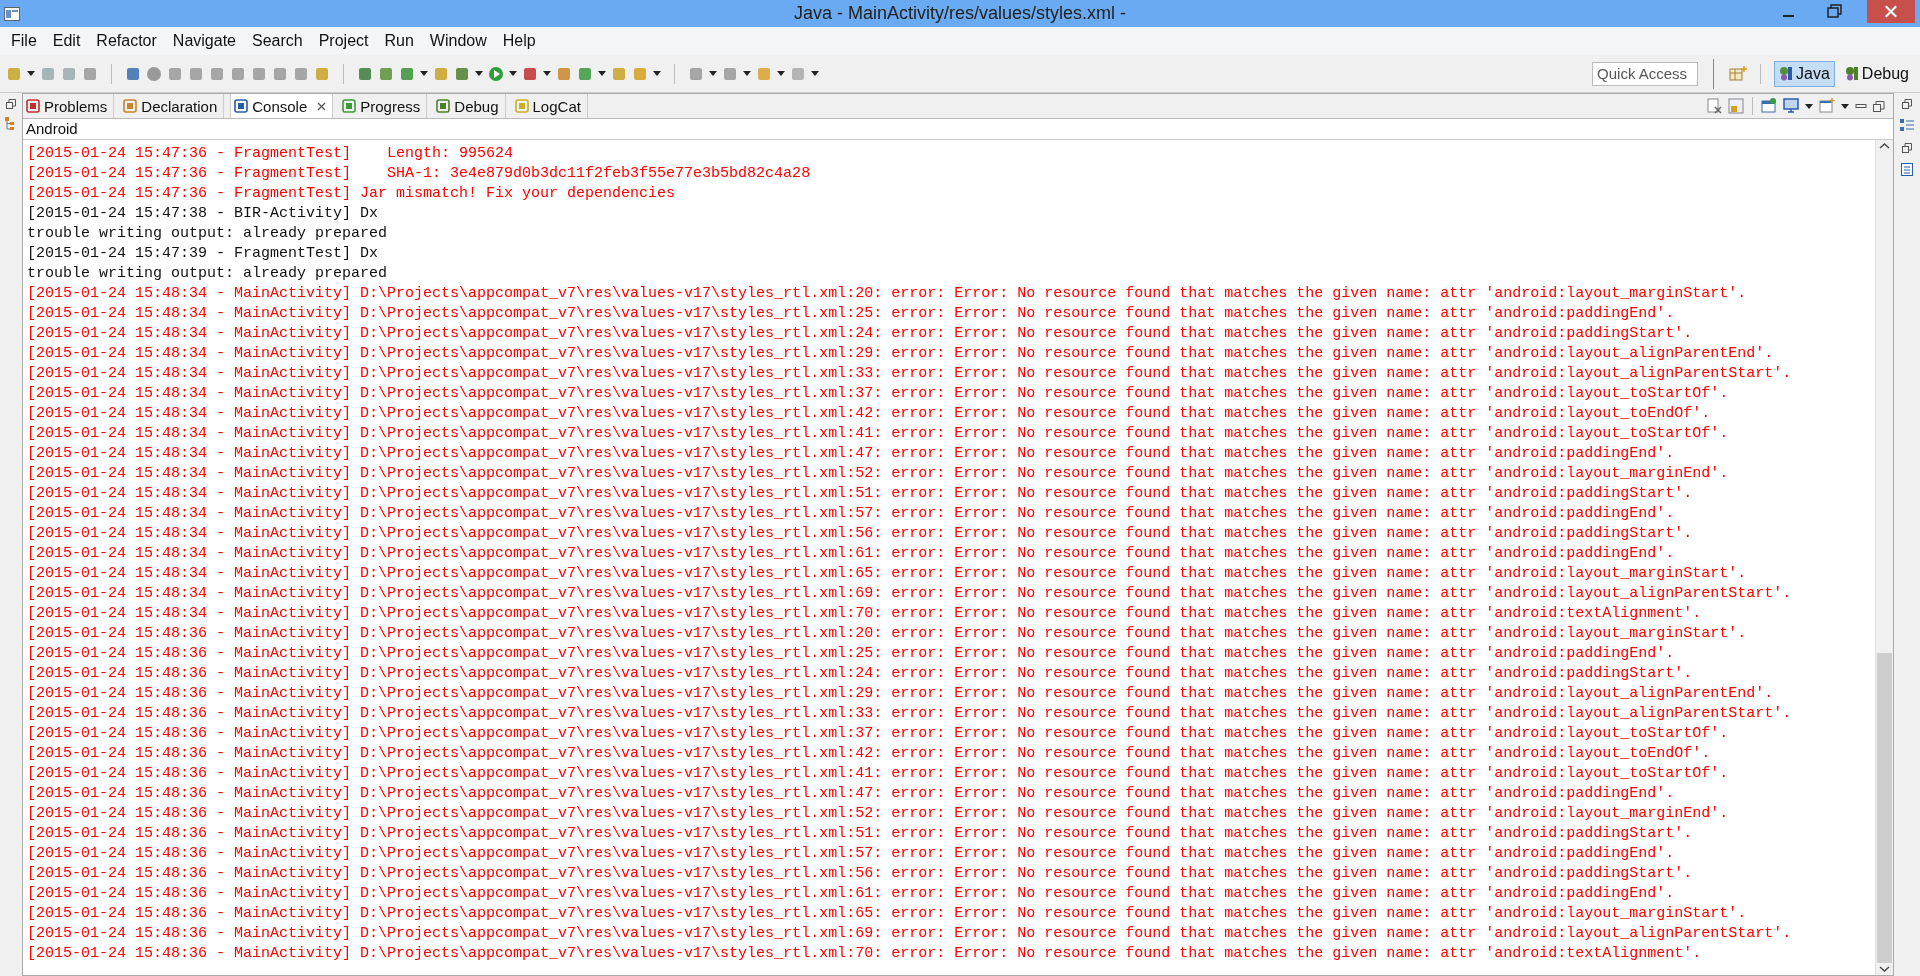 This screenshot has height=976, width=1920. What do you see at coordinates (851, 514) in the screenshot?
I see `console-line: [2015-01-24 15:48:34 - MainActivity] D:\Projects\appcompat_v7\res\values-v17\styles_rtl.xml:57: error: Error: No resource found that matches the given name: attr 'android:paddingEnd'.` at bounding box center [851, 514].